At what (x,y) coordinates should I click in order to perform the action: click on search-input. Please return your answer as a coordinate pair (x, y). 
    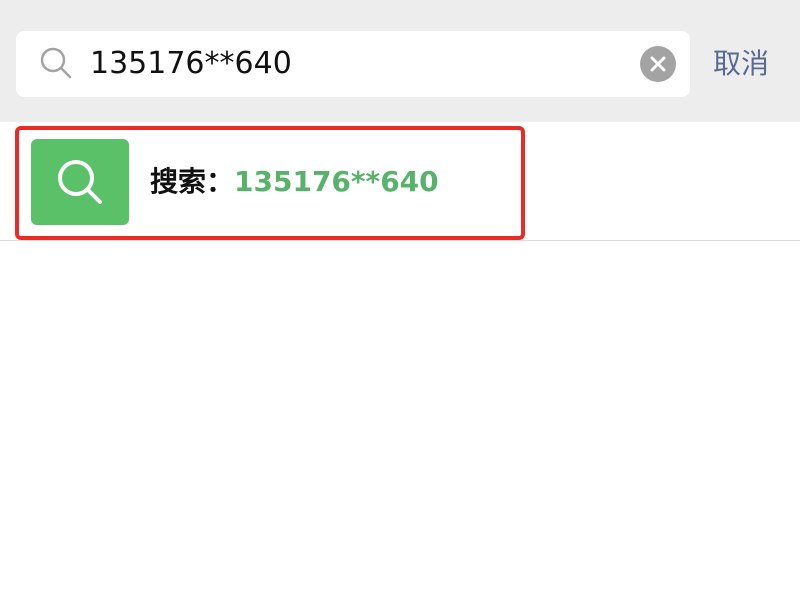
    Looking at the image, I should click on (360, 64).